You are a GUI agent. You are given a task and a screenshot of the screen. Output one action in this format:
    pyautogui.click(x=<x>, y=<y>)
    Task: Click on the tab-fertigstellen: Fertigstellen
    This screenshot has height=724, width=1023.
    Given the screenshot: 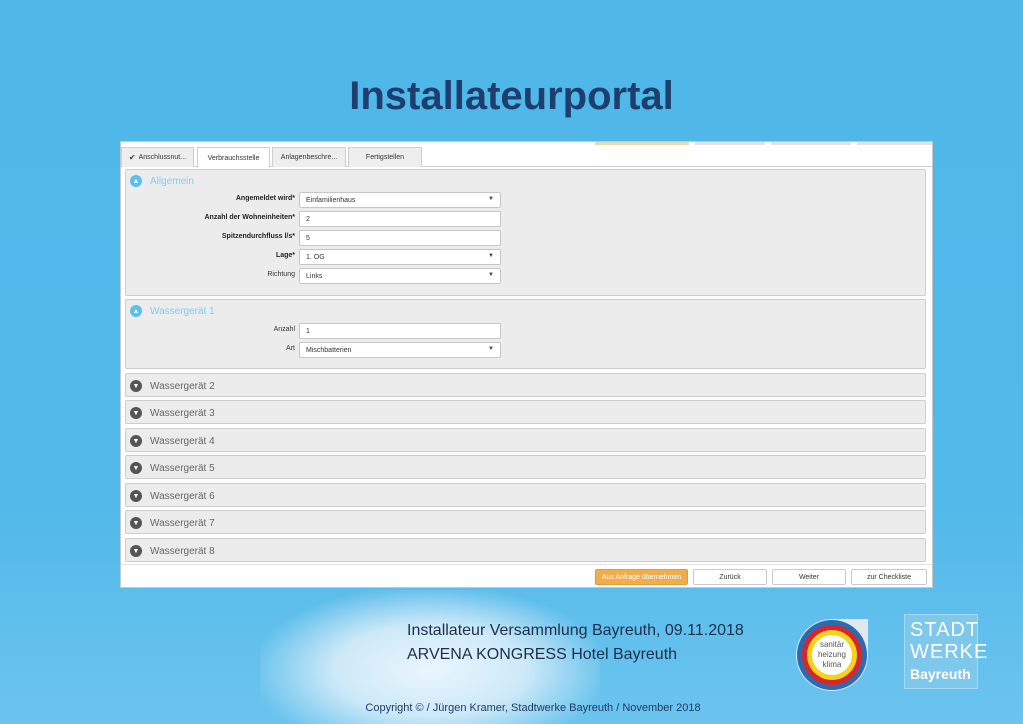 What is the action you would take?
    pyautogui.click(x=385, y=157)
    